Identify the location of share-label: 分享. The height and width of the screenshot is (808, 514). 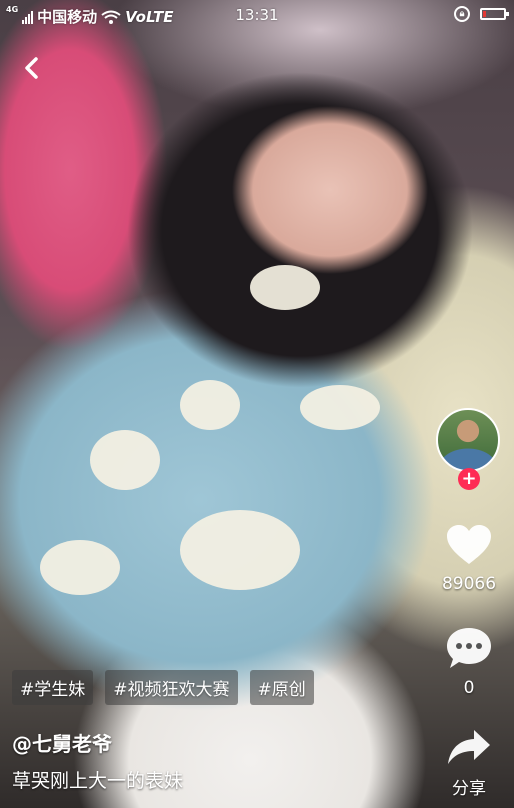
(469, 789).